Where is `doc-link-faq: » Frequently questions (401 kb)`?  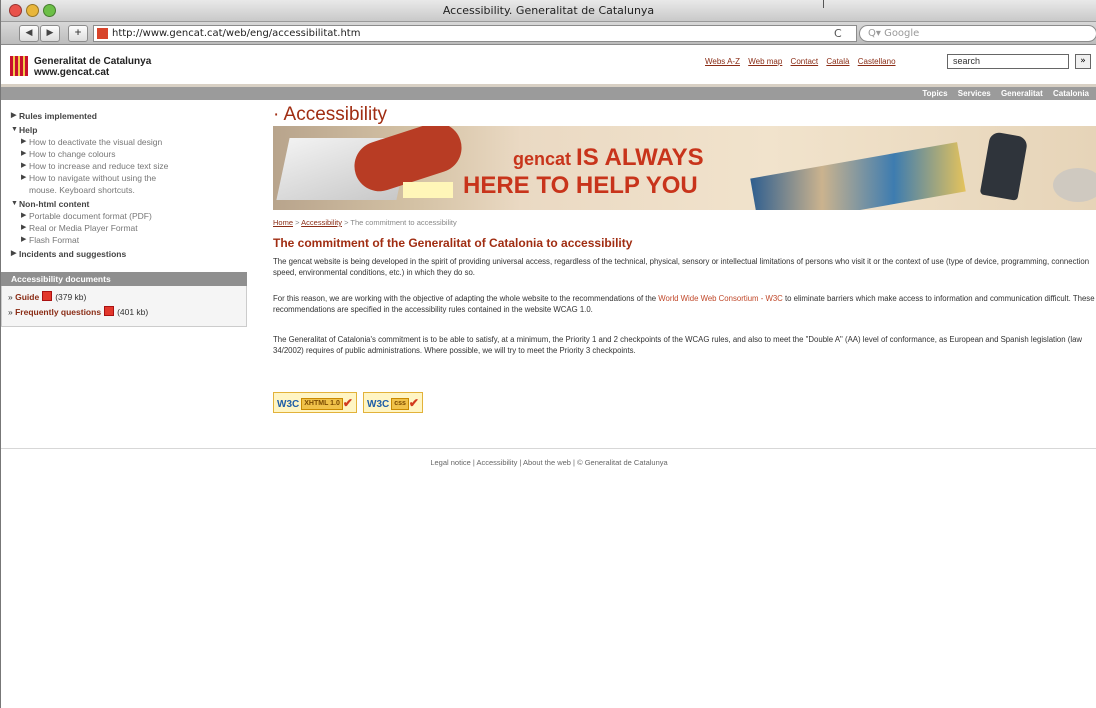 doc-link-faq: » Frequently questions (401 kb) is located at coordinates (124, 312).